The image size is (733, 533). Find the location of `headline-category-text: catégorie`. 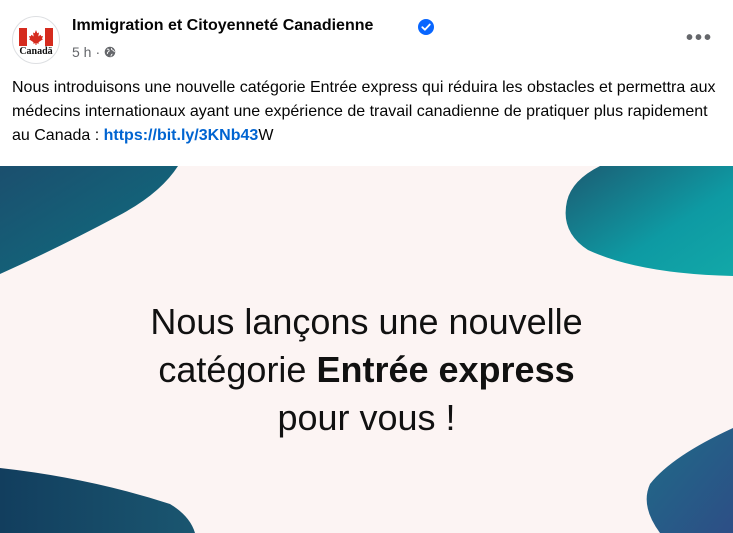

headline-category-text: catégorie is located at coordinates (237, 369).